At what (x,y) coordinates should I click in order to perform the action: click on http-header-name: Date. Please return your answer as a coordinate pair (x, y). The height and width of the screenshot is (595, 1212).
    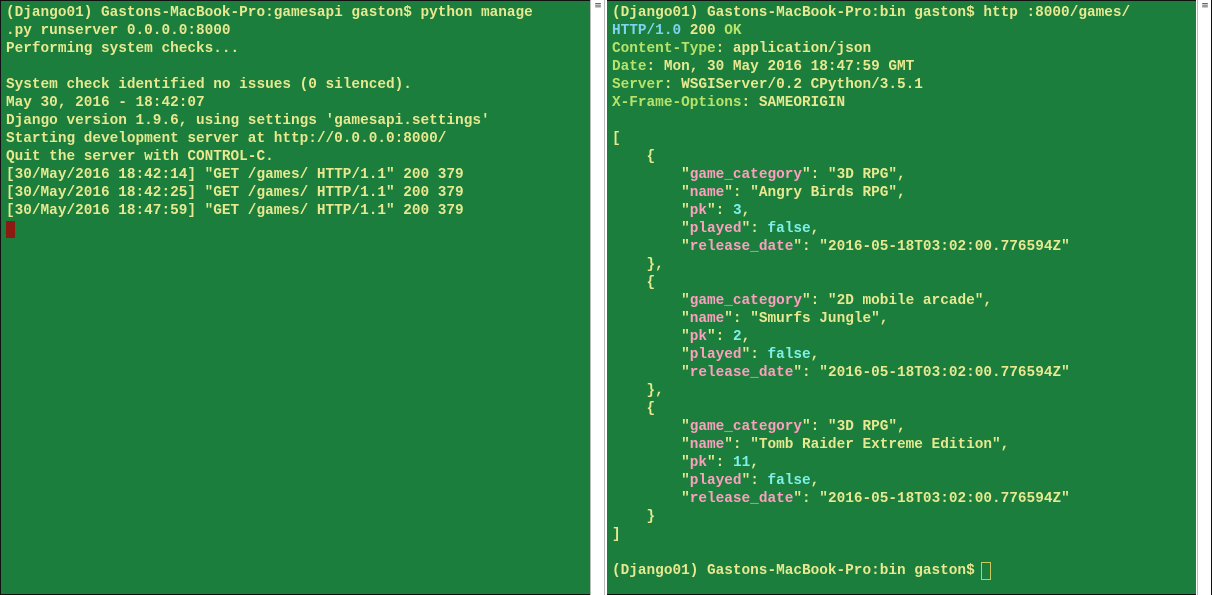
    Looking at the image, I should click on (629, 67).